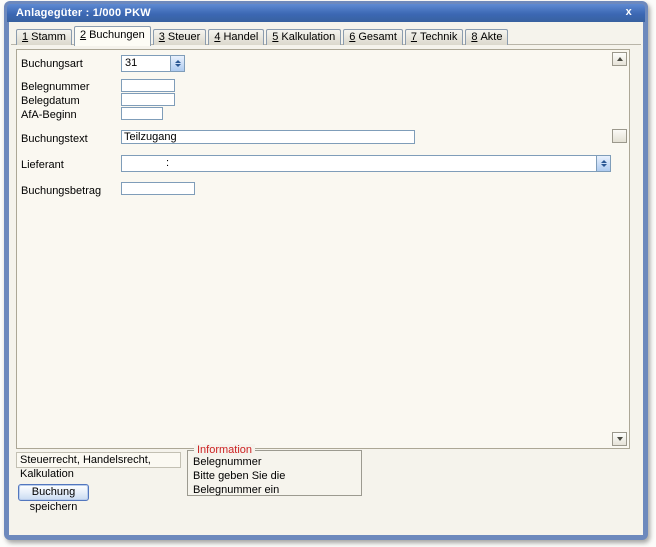  Describe the element at coordinates (161, 37) in the screenshot. I see `tab-accel: 3` at that location.